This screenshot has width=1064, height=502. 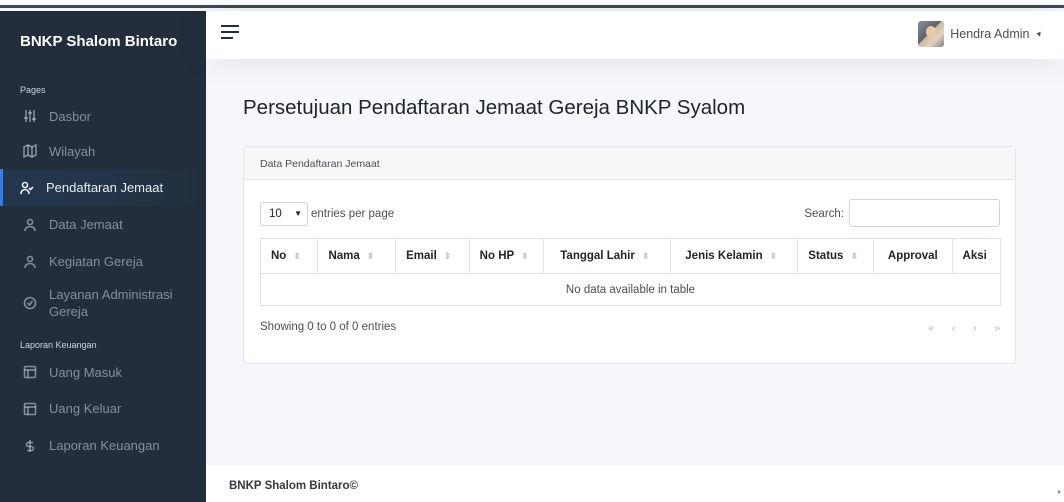 I want to click on sidebar-item-label: Dasbor, so click(x=70, y=116).